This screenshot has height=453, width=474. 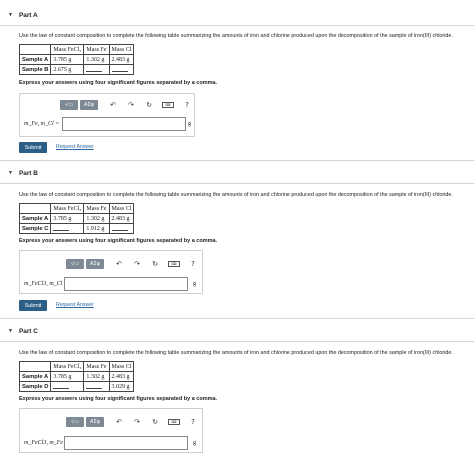 What do you see at coordinates (121, 59) in the screenshot?
I see `table-cell: 2.483 g` at bounding box center [121, 59].